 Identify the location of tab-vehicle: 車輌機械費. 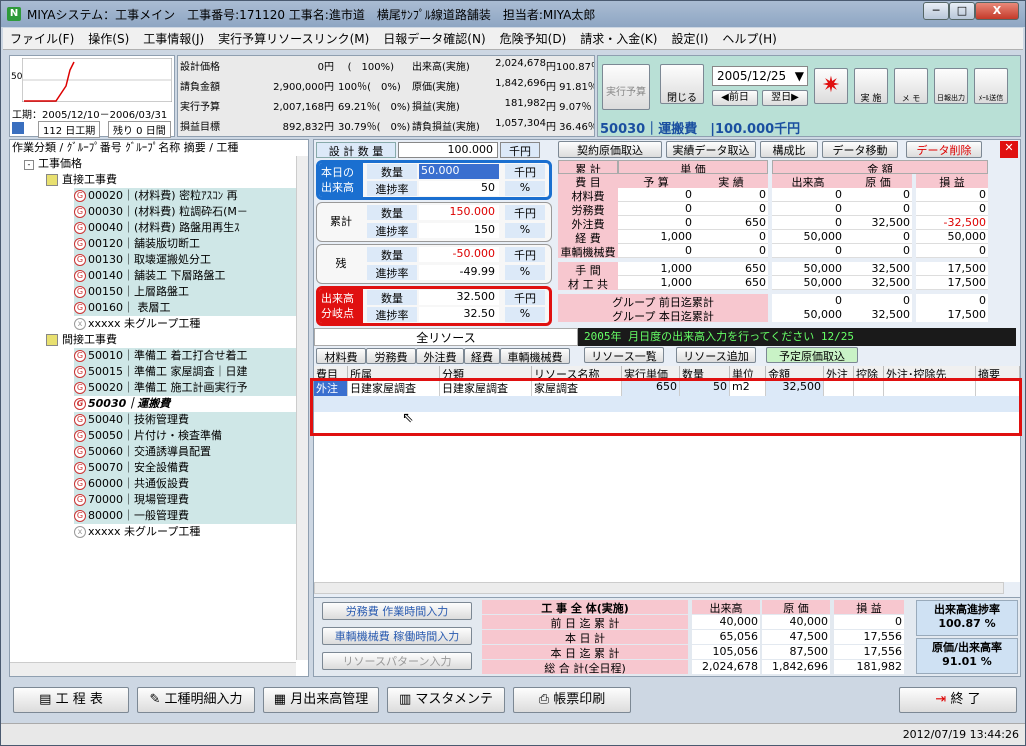
(535, 356).